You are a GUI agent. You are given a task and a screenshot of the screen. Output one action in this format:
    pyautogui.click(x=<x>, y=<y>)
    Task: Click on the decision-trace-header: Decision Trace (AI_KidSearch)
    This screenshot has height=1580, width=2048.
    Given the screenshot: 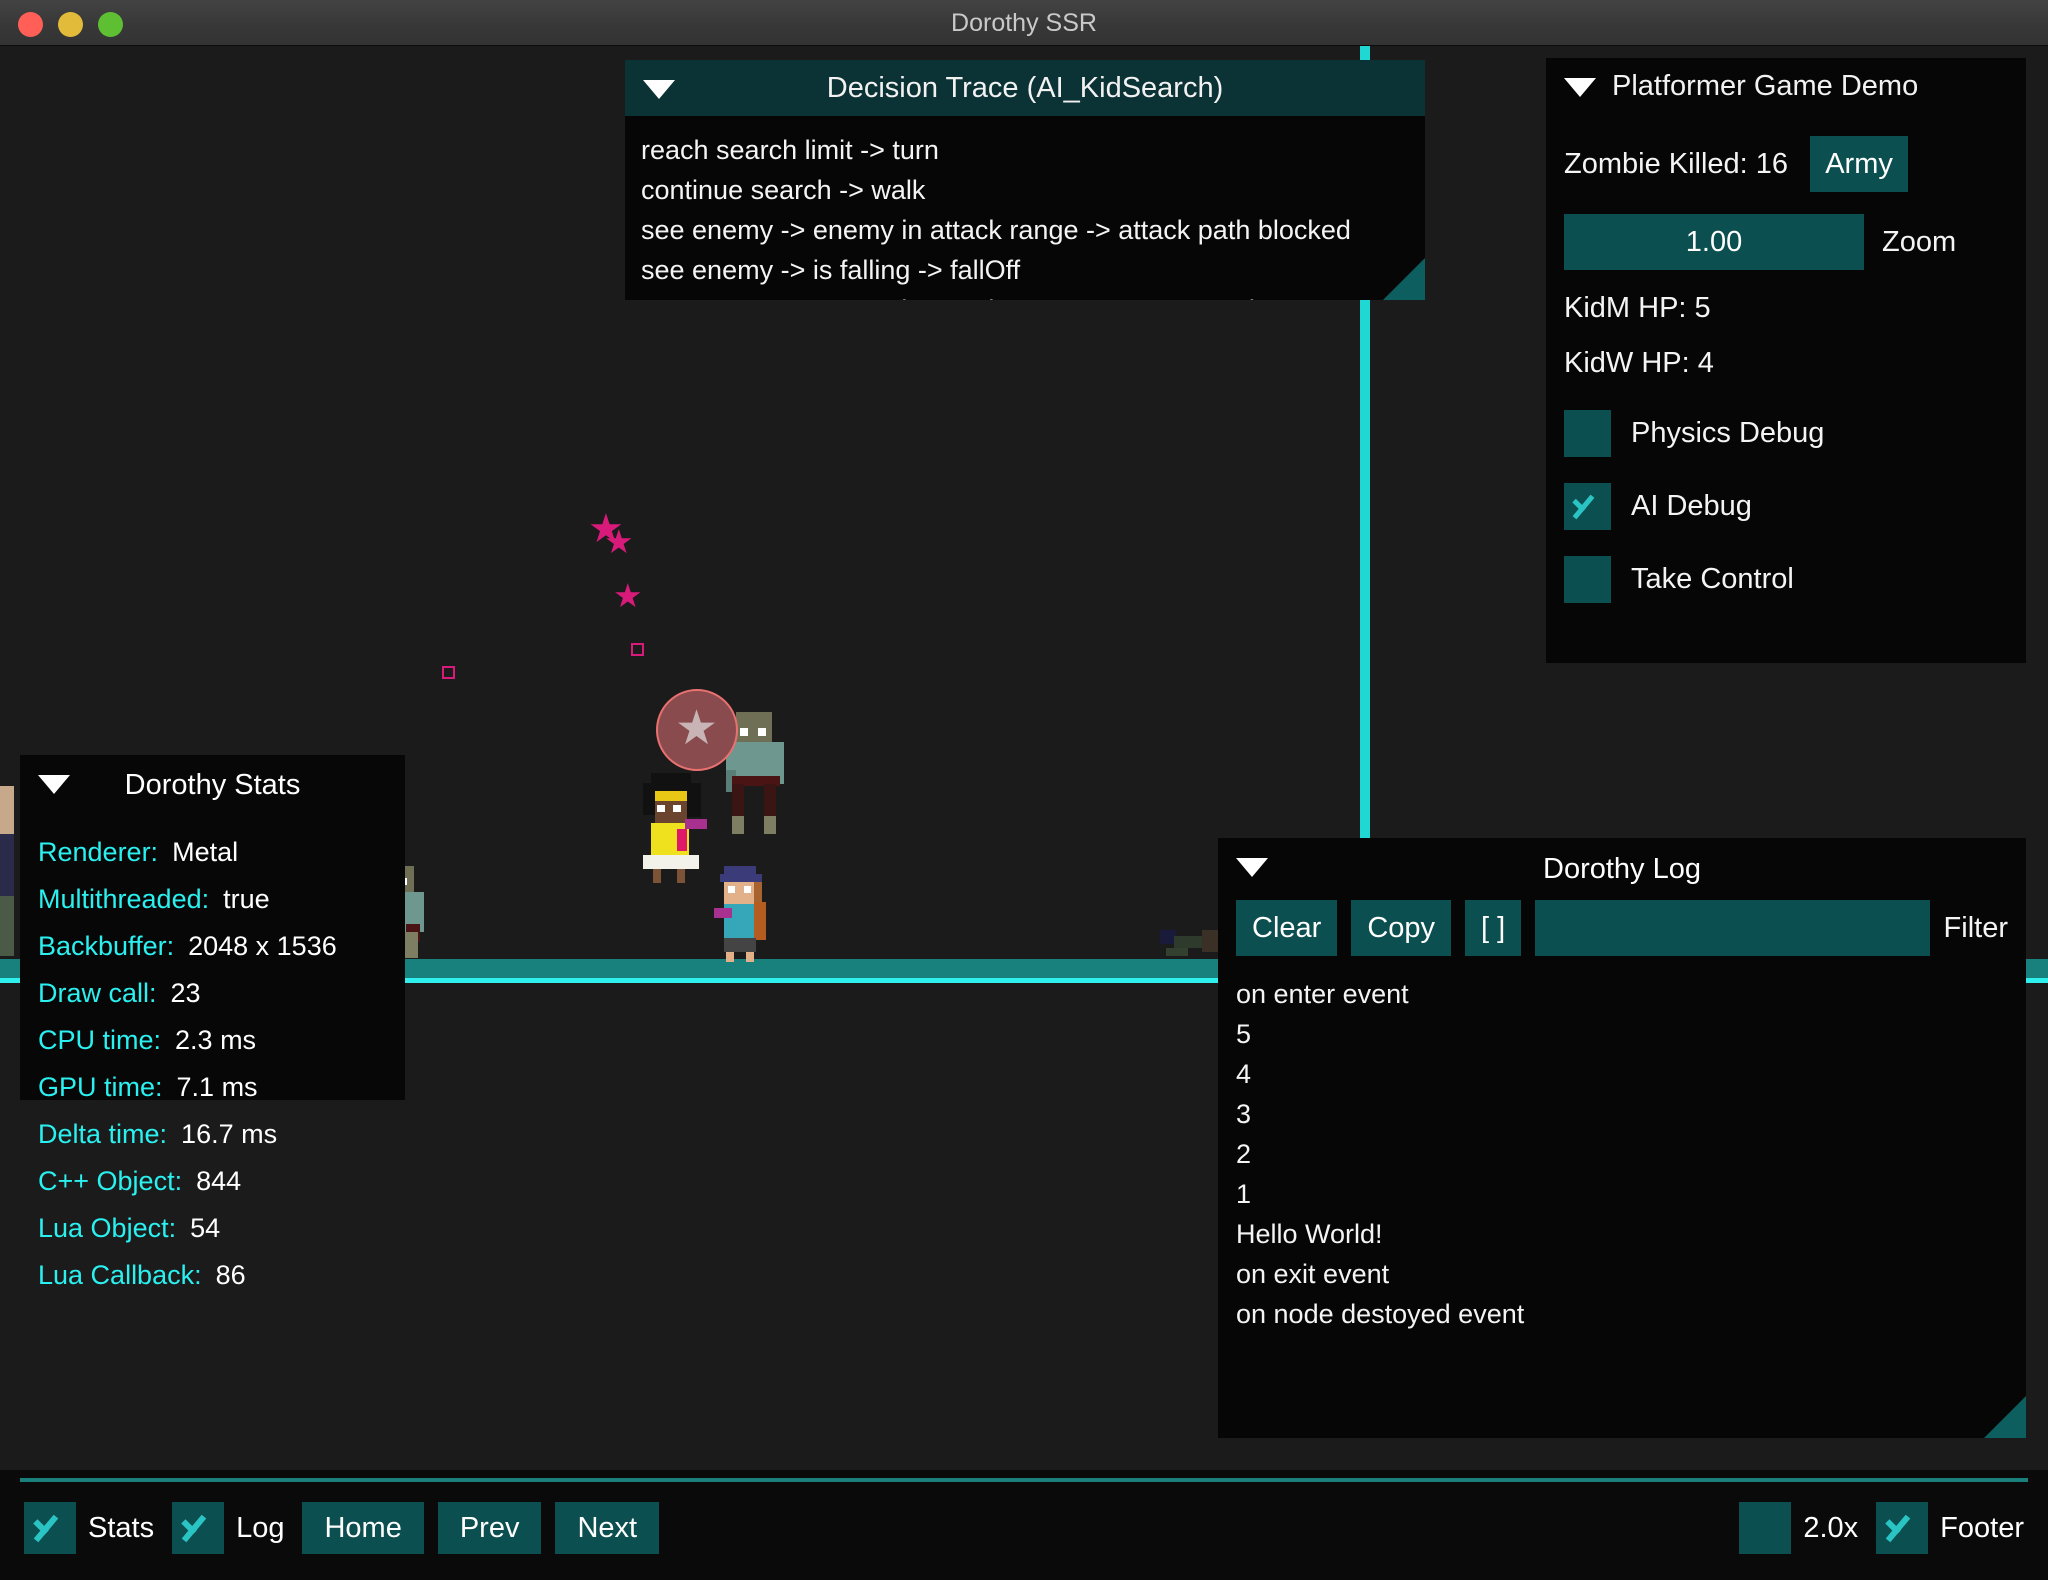 What is the action you would take?
    pyautogui.click(x=1025, y=88)
    